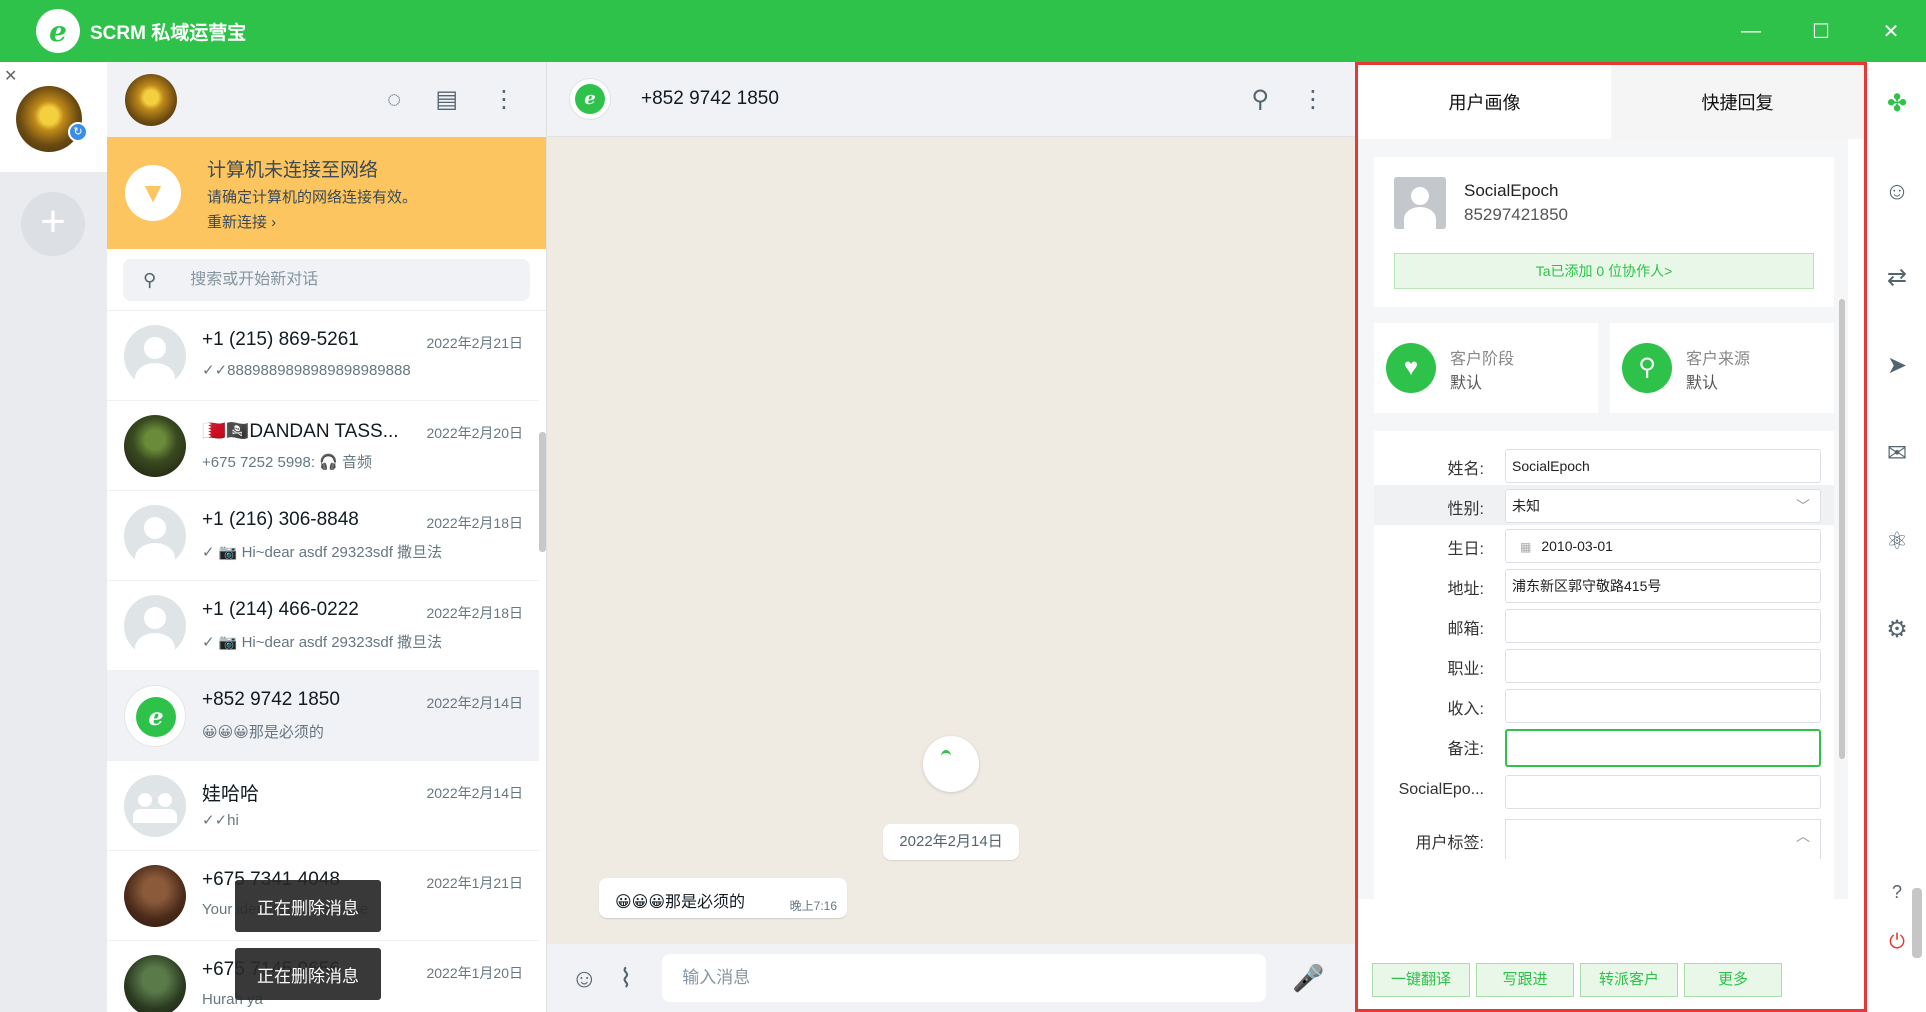 The height and width of the screenshot is (1012, 1926). I want to click on note-field, so click(1663, 748).